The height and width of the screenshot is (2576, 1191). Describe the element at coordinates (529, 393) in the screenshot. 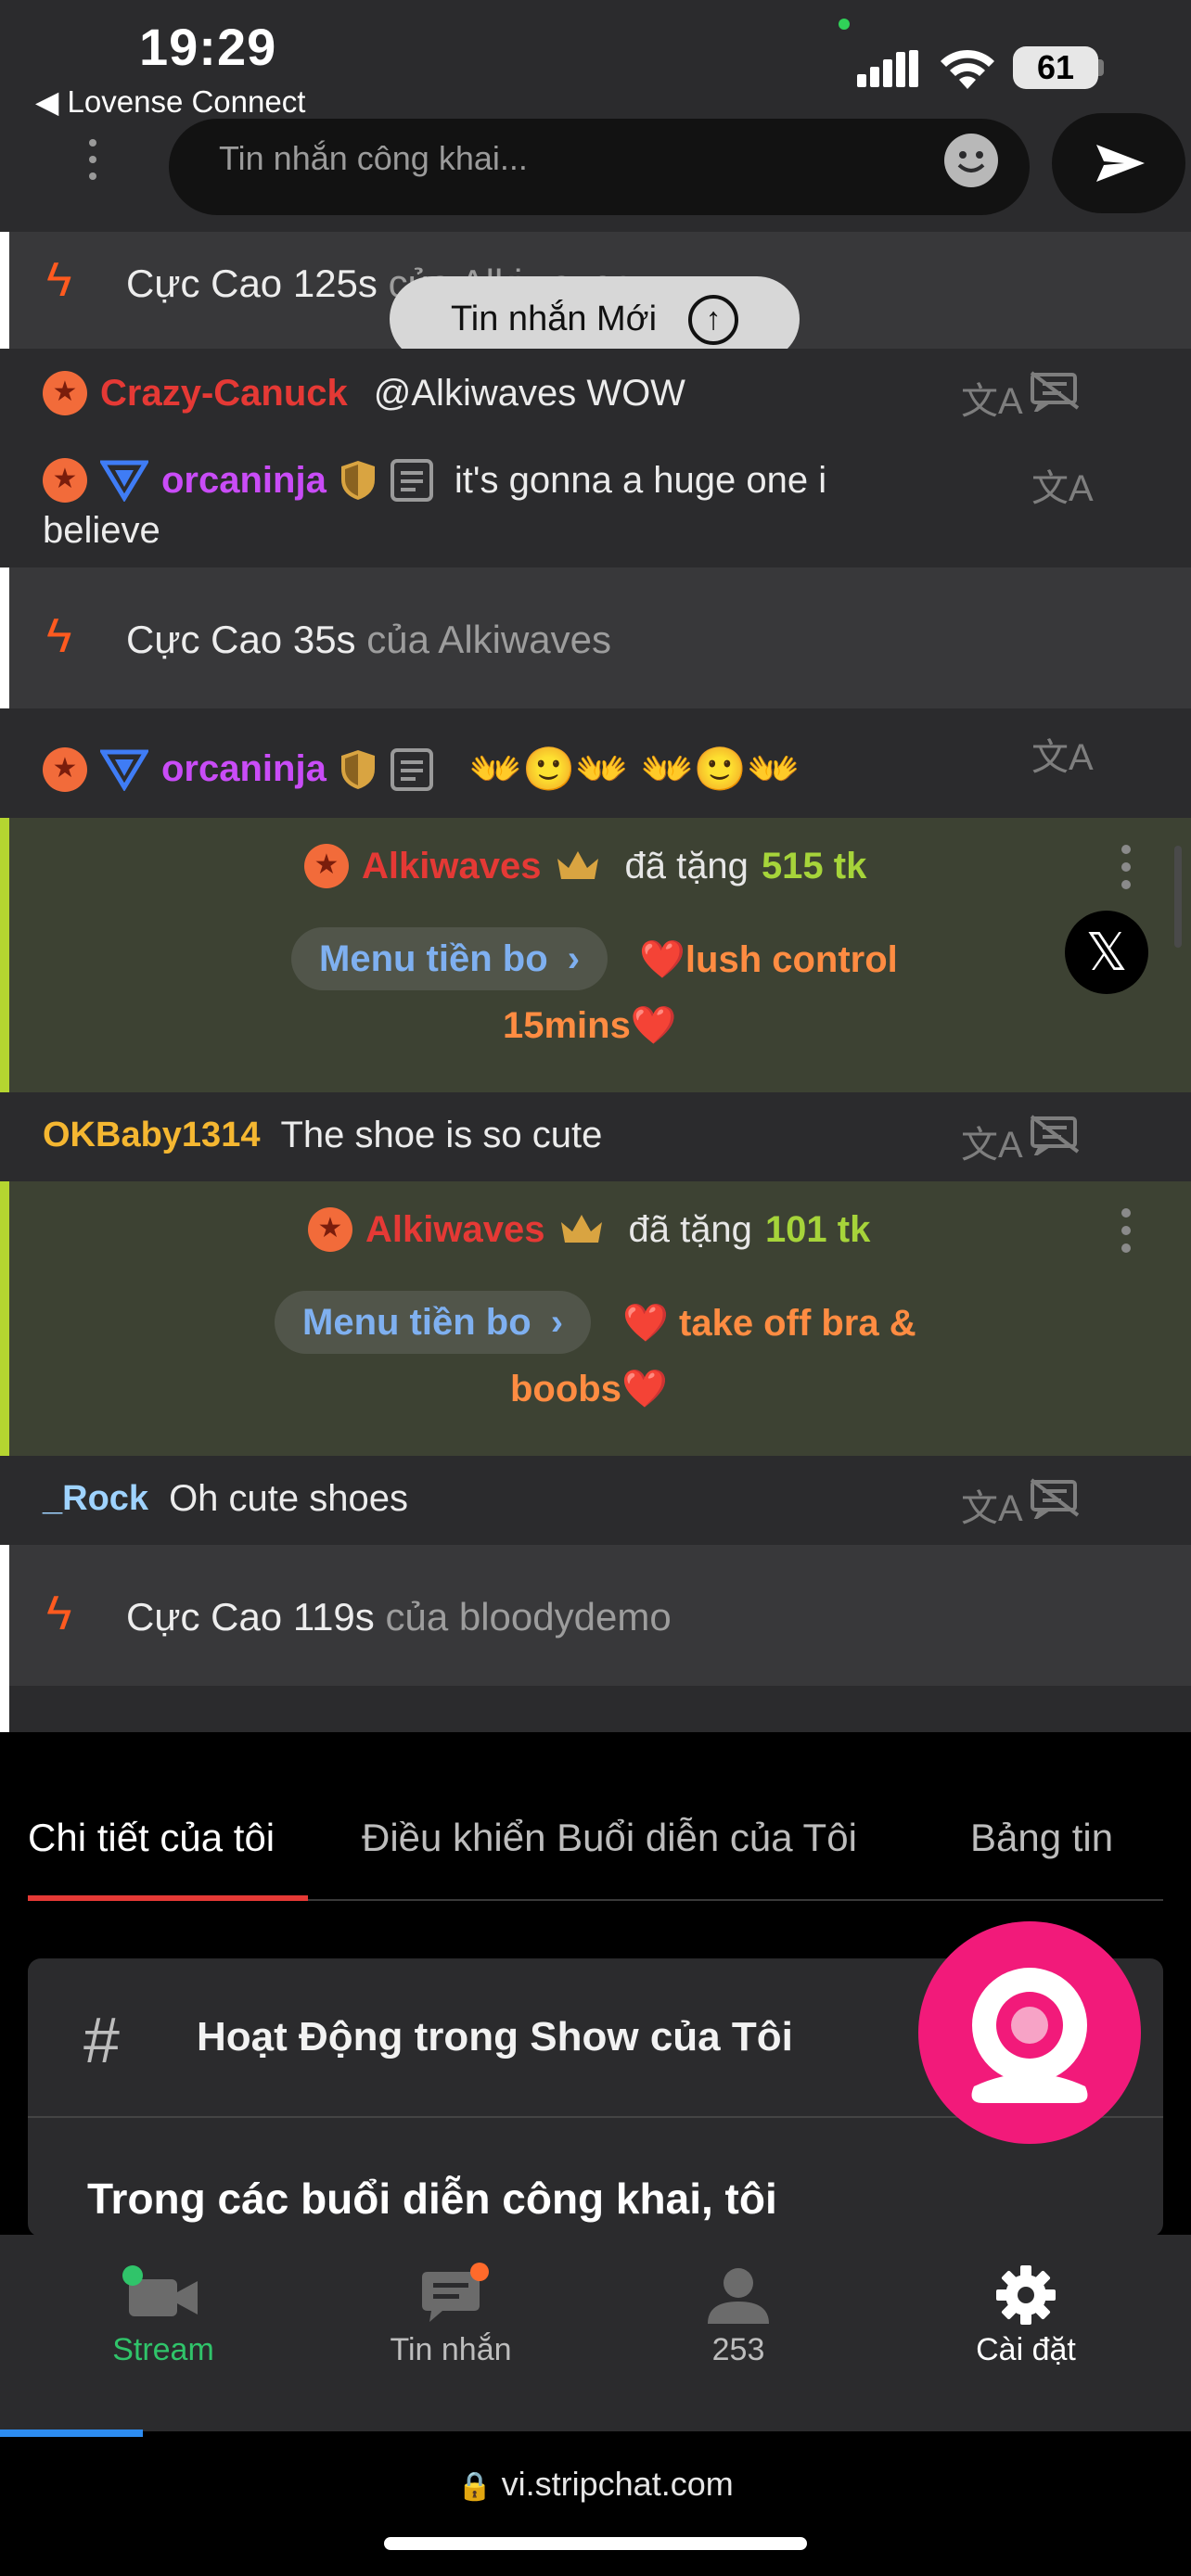

I see `message-text: @Alkiwaves WOW` at that location.